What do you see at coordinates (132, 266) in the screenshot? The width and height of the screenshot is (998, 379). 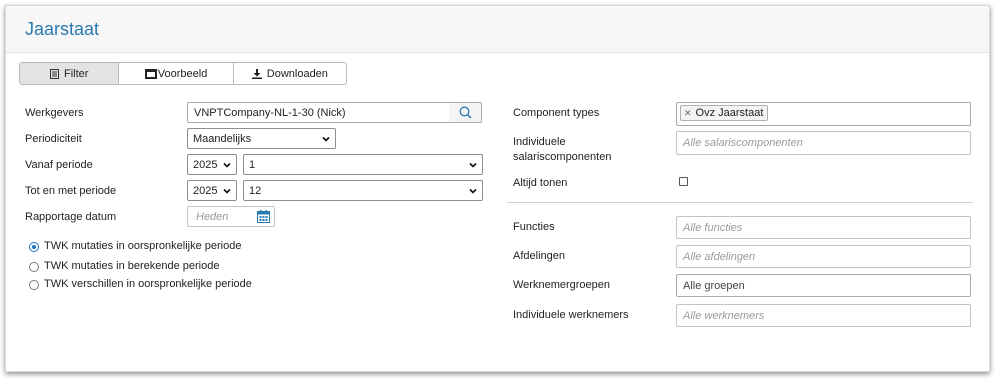 I see `radio-berekende-mutaties-label: TWK mutaties in berekende periode` at bounding box center [132, 266].